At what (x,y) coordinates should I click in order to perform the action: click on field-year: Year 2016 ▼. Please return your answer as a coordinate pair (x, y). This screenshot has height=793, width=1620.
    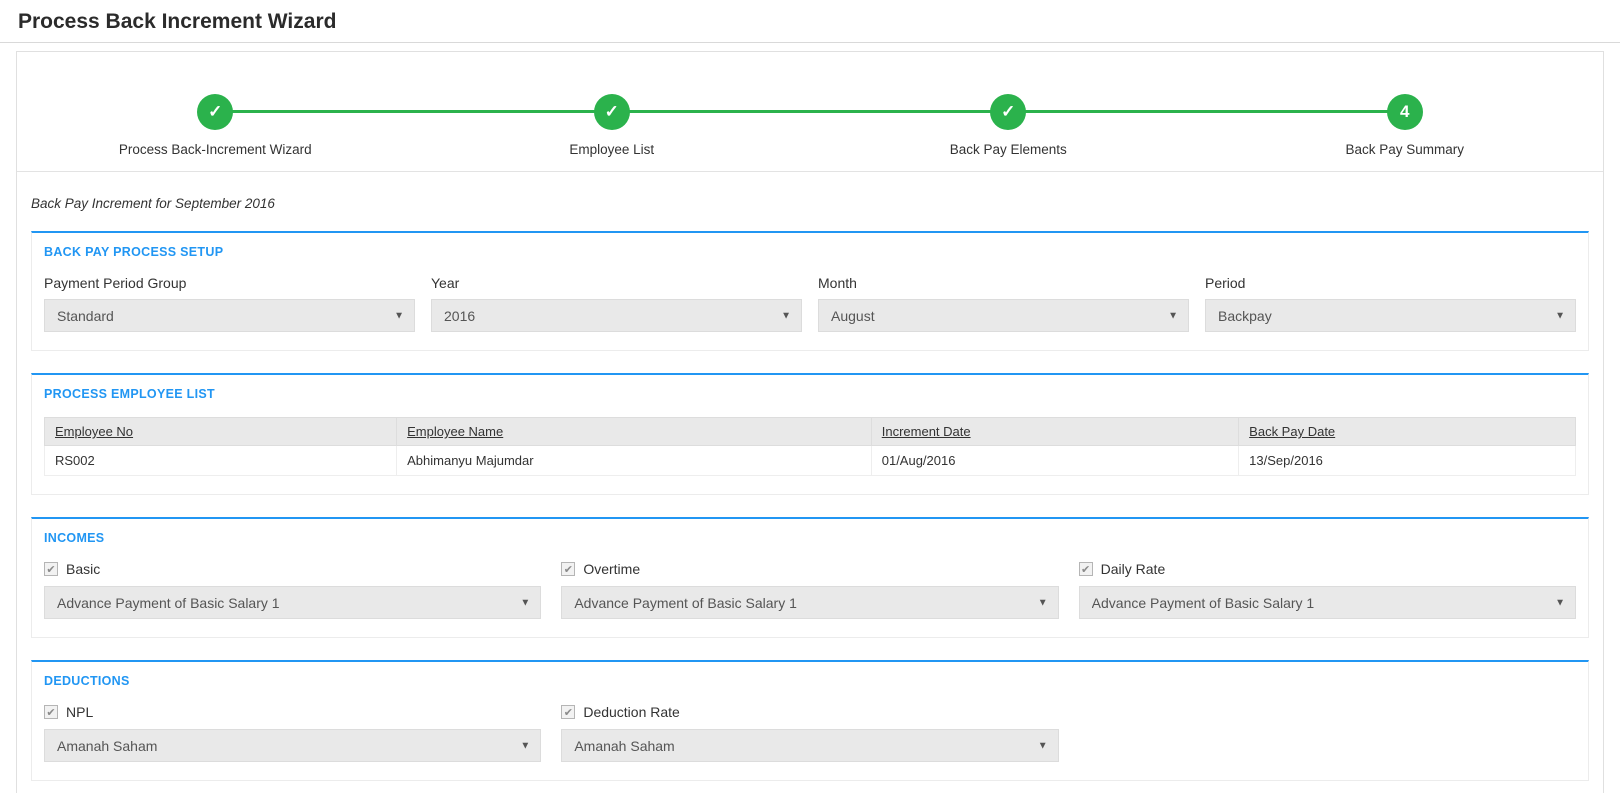
    Looking at the image, I should click on (616, 303).